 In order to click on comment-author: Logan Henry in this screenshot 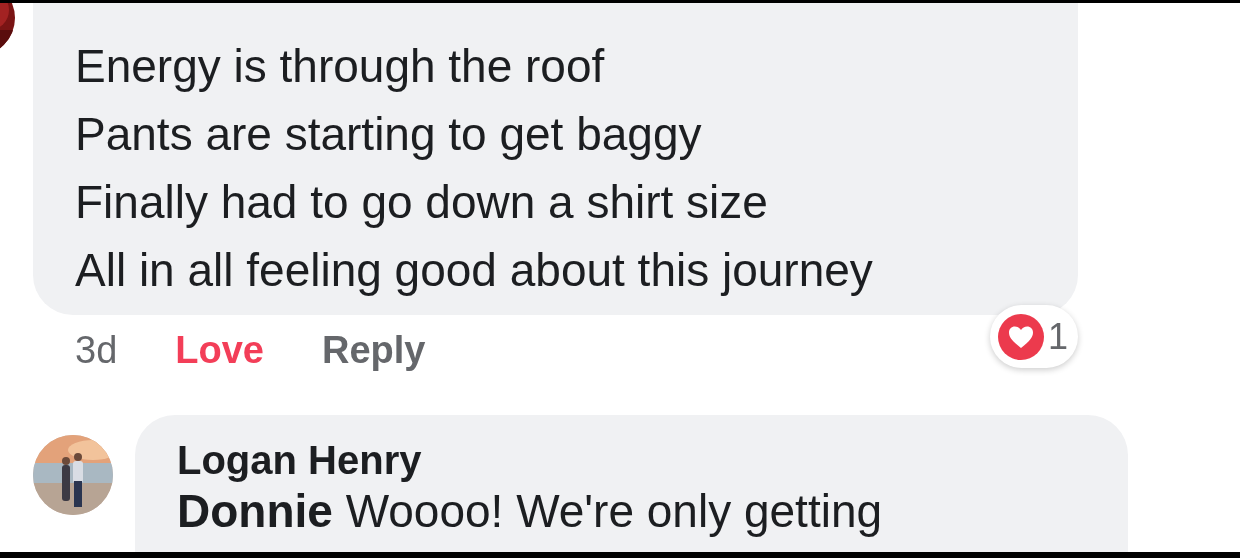, I will do `click(652, 460)`.